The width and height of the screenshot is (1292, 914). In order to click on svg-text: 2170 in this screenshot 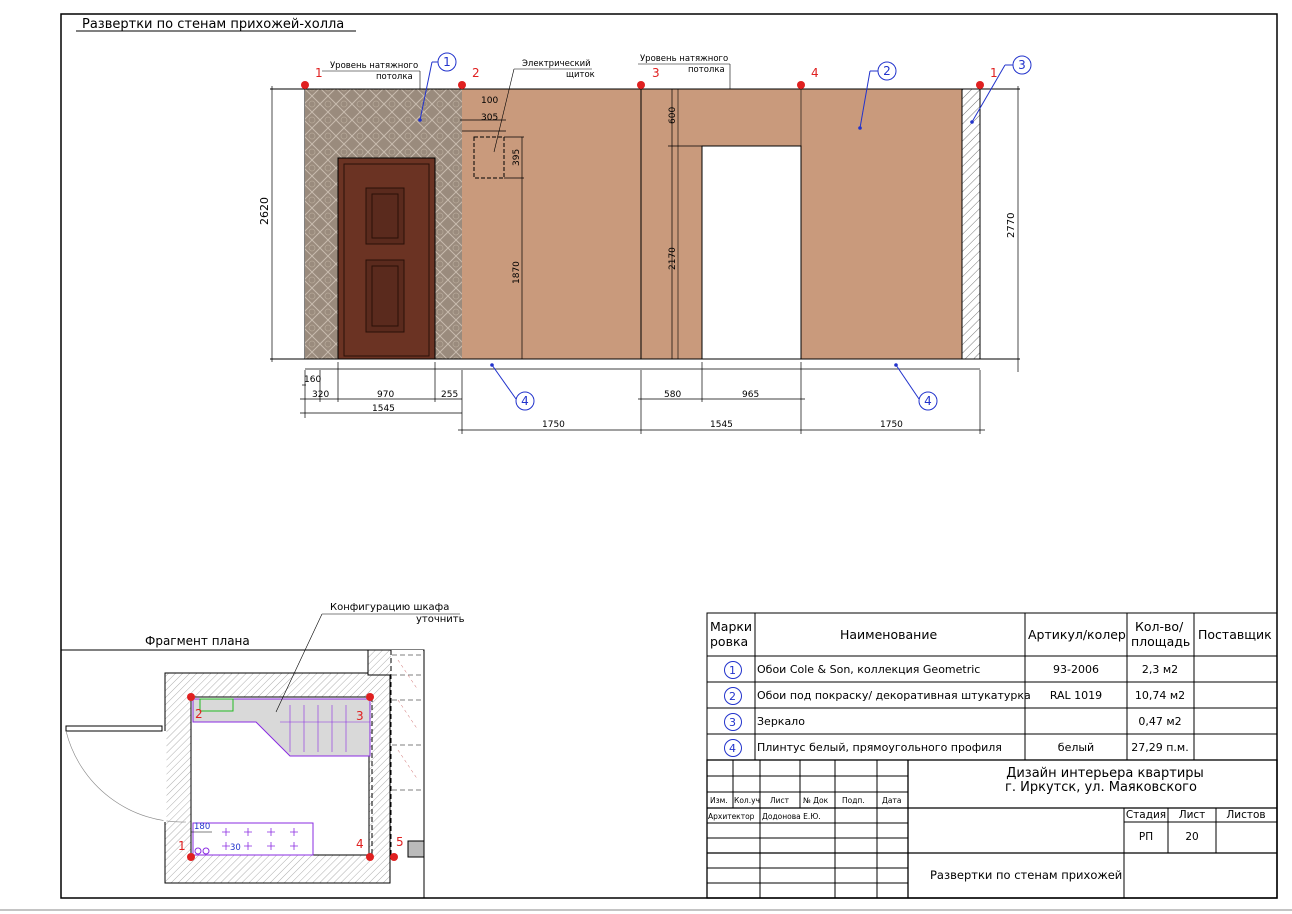, I will do `click(673, 258)`.